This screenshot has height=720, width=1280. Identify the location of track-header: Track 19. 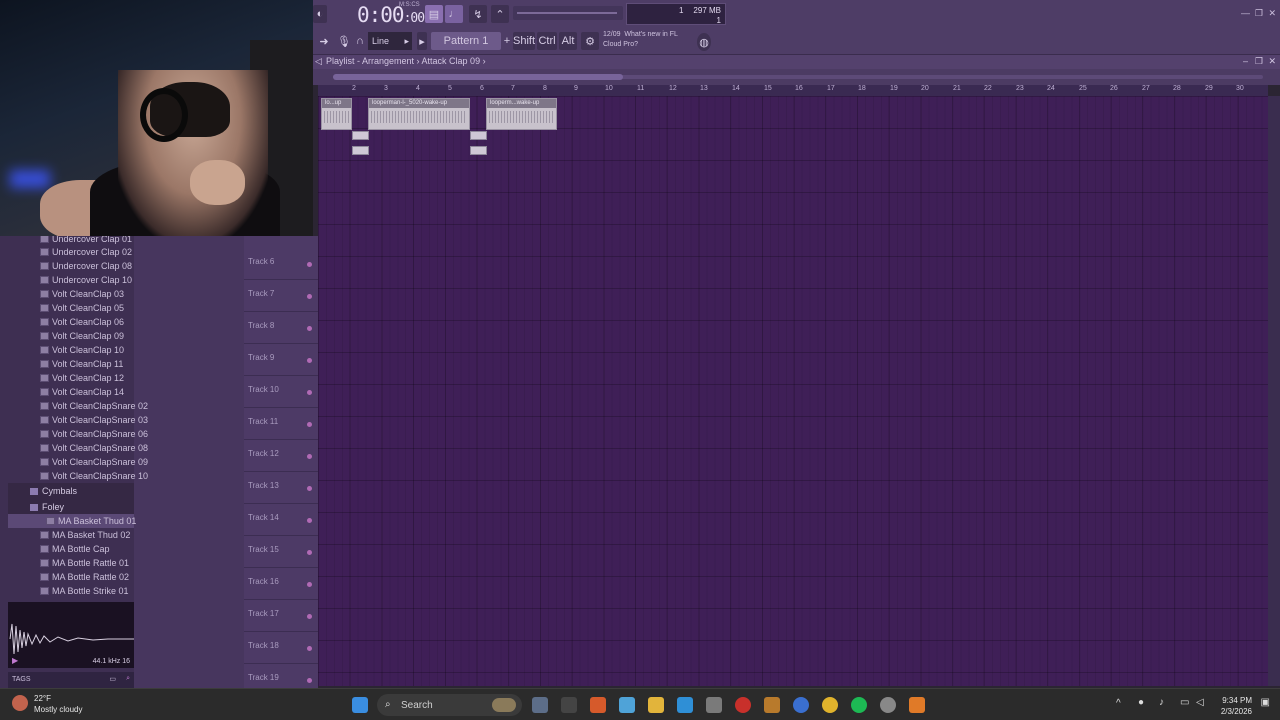
(281, 676).